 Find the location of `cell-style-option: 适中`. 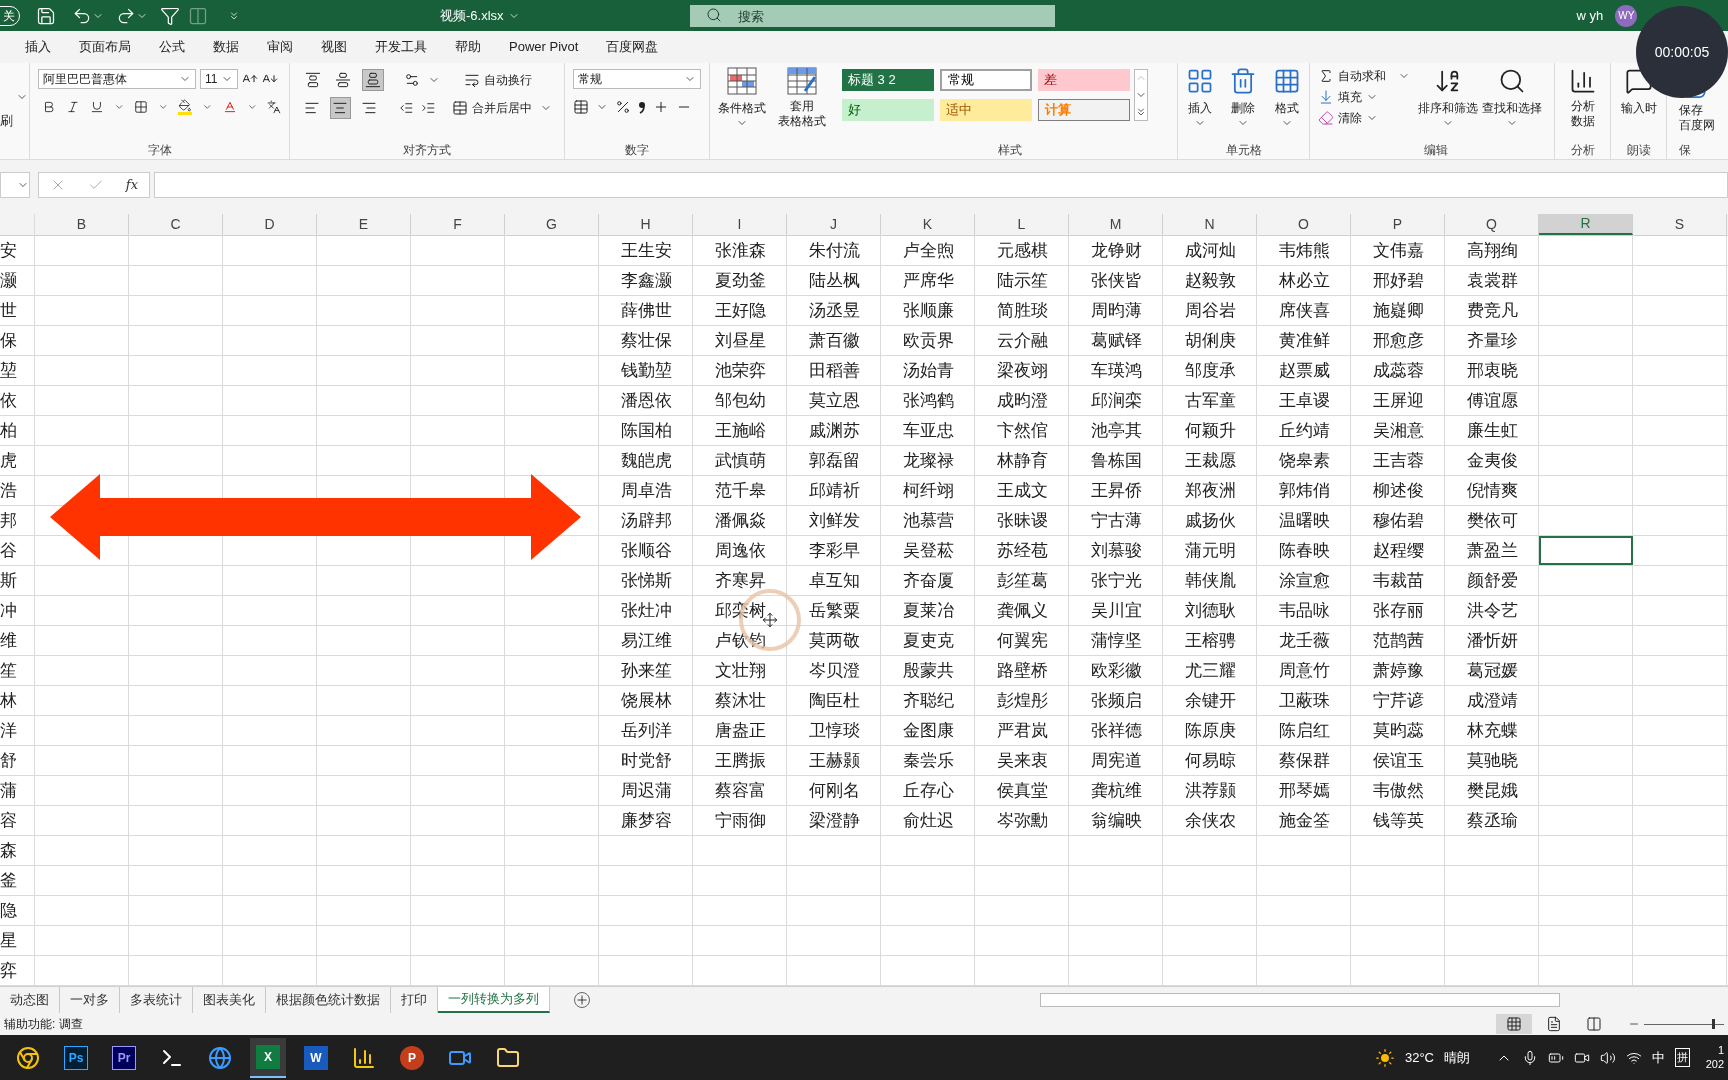

cell-style-option: 适中 is located at coordinates (986, 110).